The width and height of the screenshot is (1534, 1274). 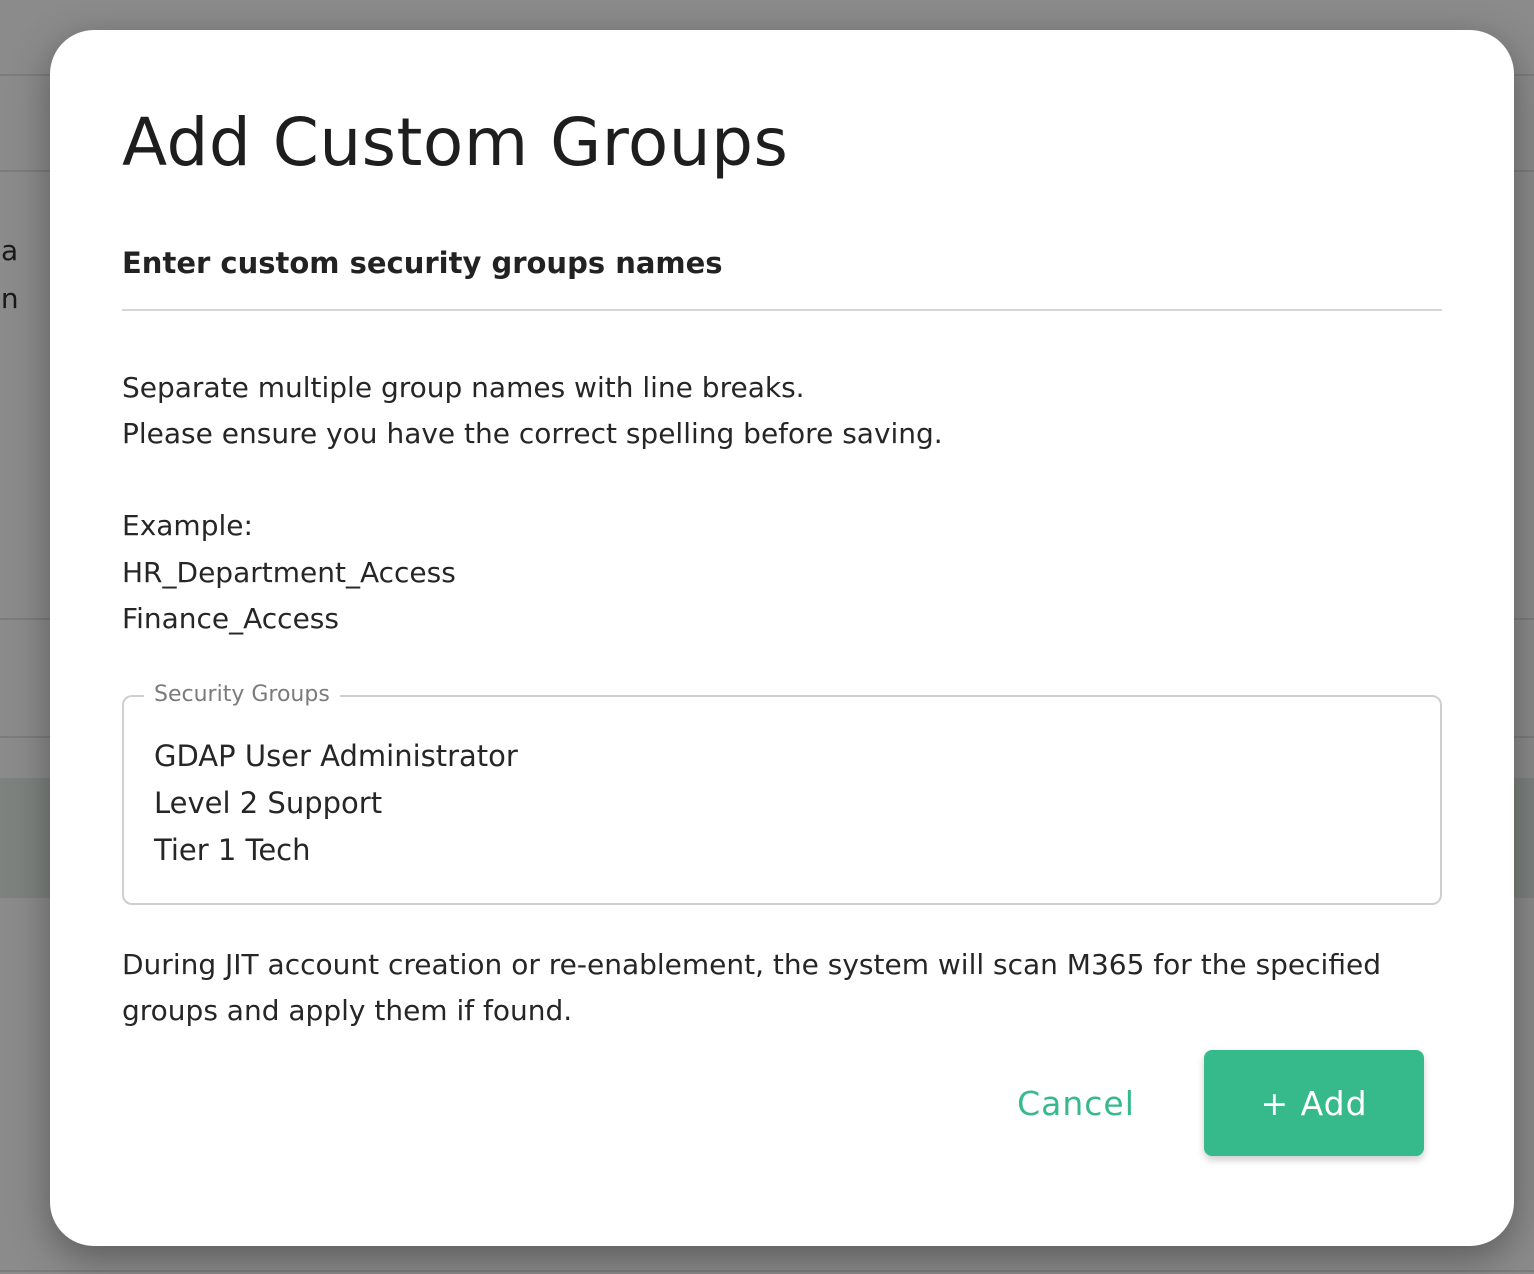 What do you see at coordinates (455, 142) in the screenshot?
I see `dialog-title: Add Custom Groups` at bounding box center [455, 142].